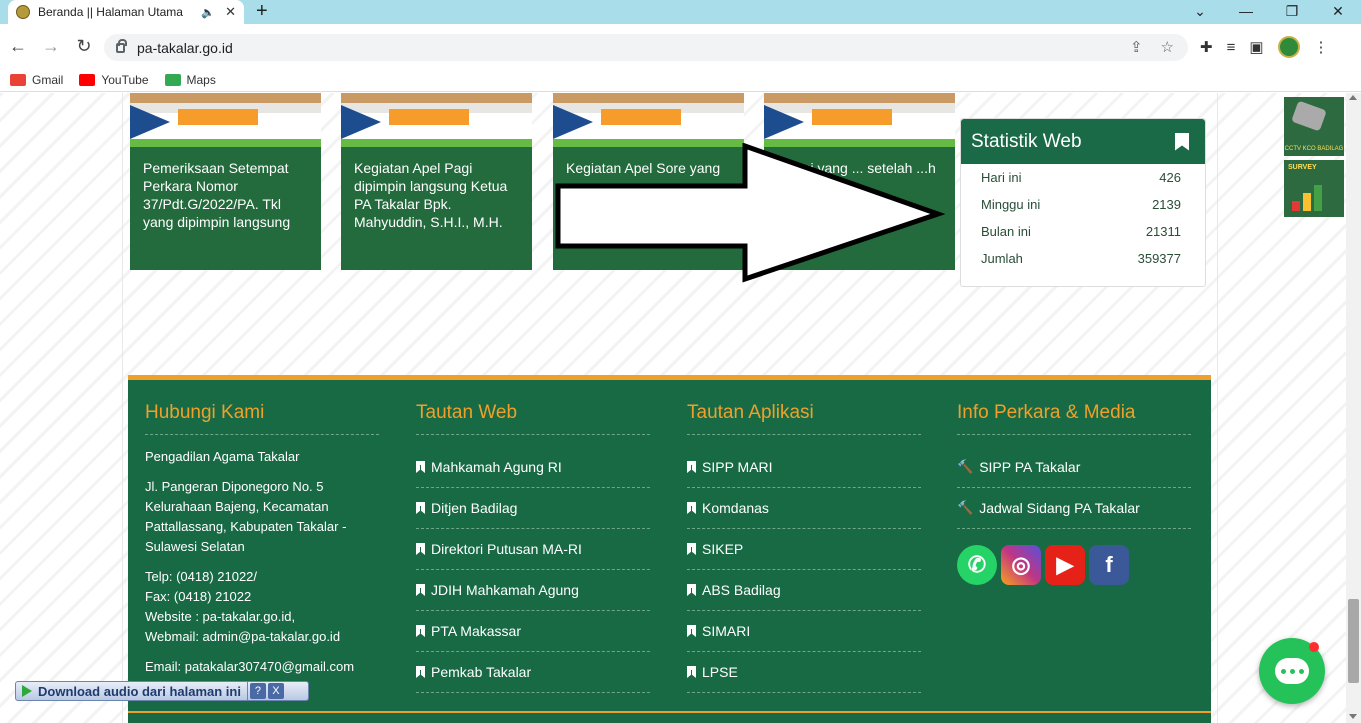 The height and width of the screenshot is (723, 1361). Describe the element at coordinates (533, 590) in the screenshot. I see `footer-link: JDIH Mahkamah Agung` at that location.